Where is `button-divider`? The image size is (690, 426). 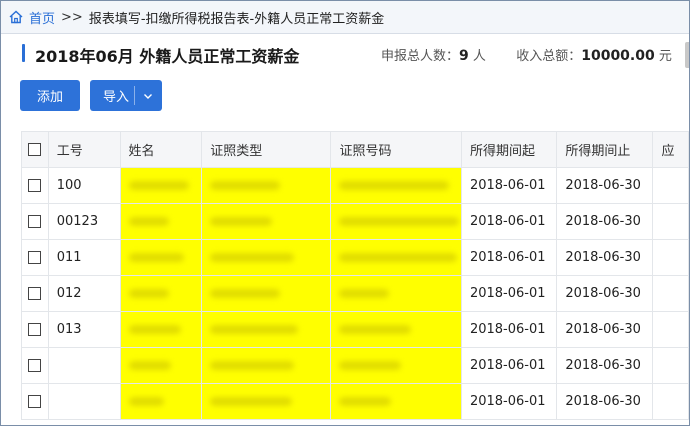 button-divider is located at coordinates (134, 95).